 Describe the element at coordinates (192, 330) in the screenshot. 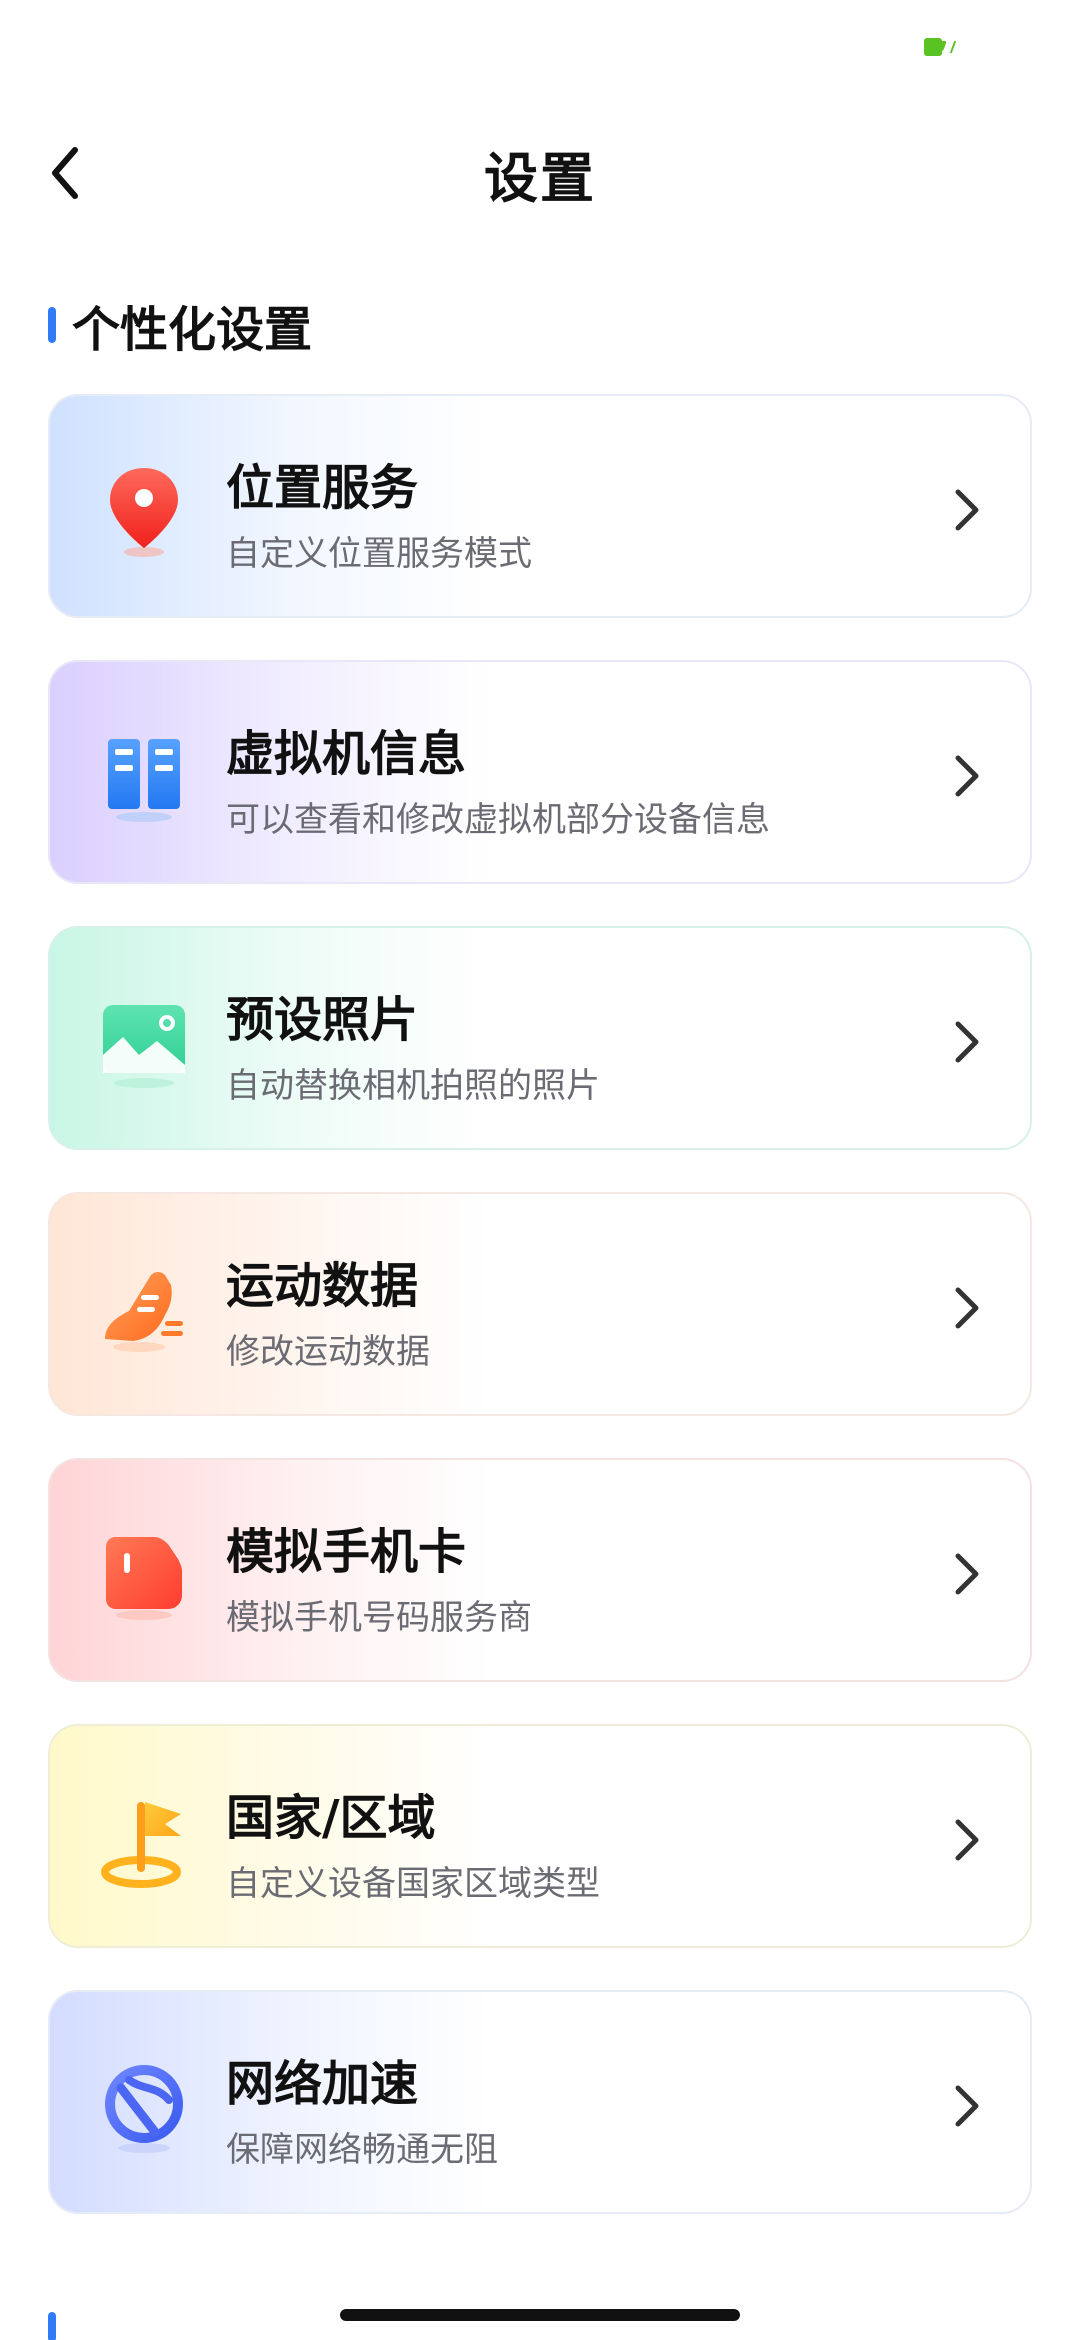

I see `section-title: 个性化设置` at that location.